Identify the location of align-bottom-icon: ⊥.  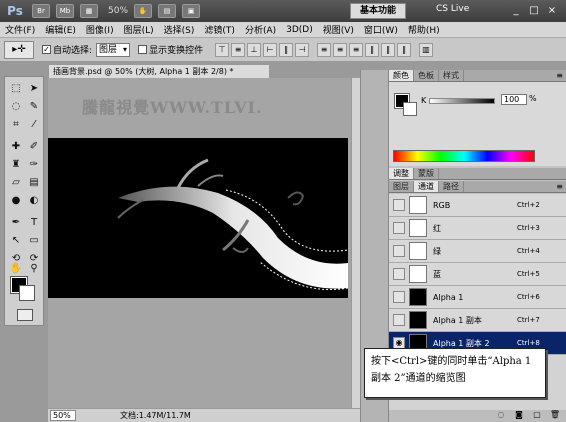
(254, 49).